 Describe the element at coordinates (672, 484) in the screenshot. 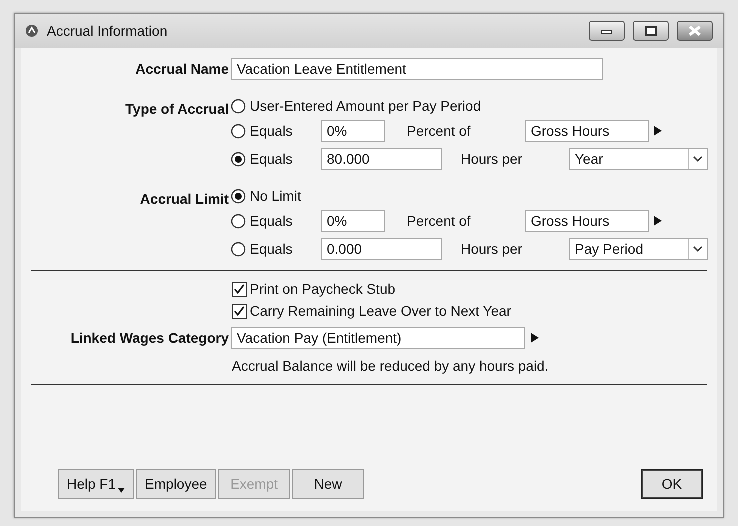

I see `action-button: OK` at that location.